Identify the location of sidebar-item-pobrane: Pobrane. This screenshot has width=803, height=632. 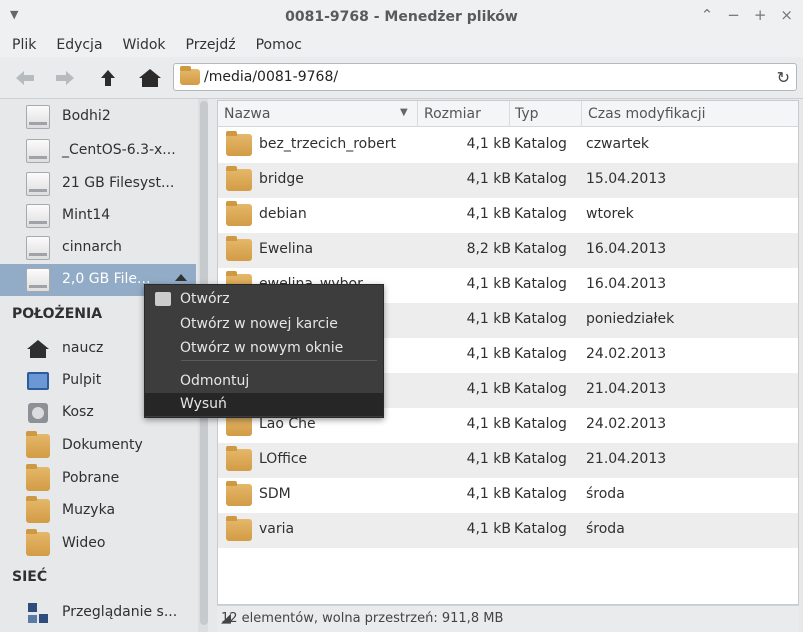
(98, 479).